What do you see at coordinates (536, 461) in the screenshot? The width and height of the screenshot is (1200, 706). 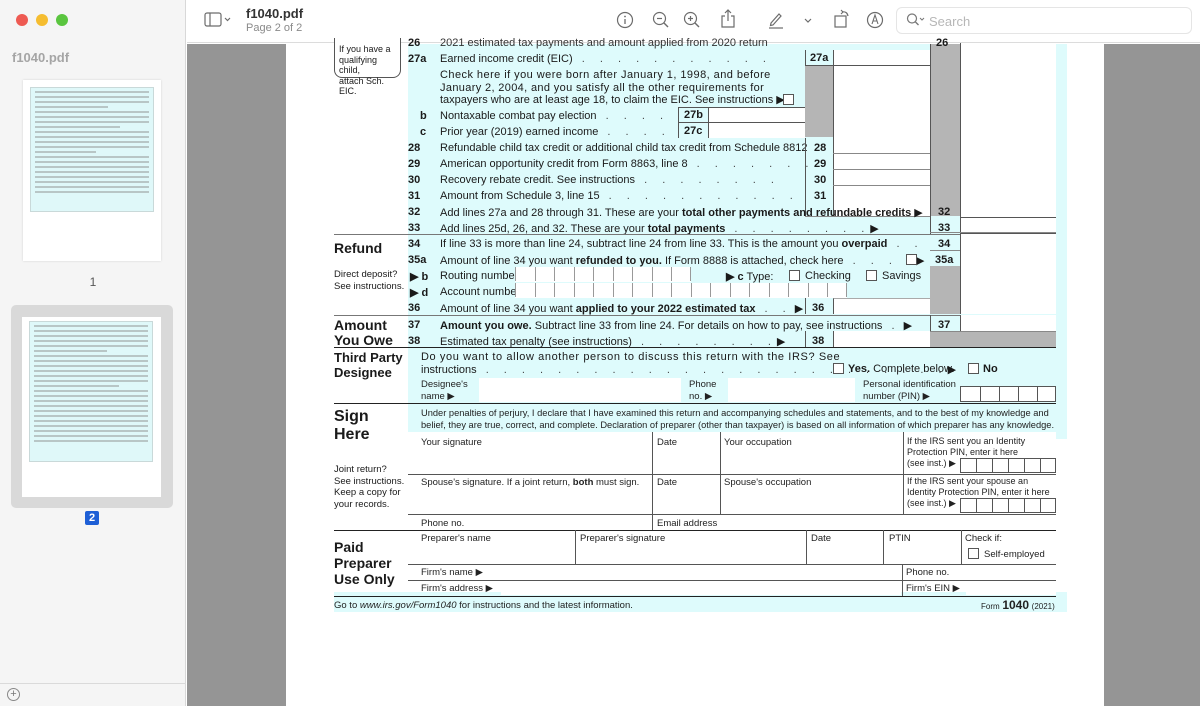 I see `your-signature-field` at bounding box center [536, 461].